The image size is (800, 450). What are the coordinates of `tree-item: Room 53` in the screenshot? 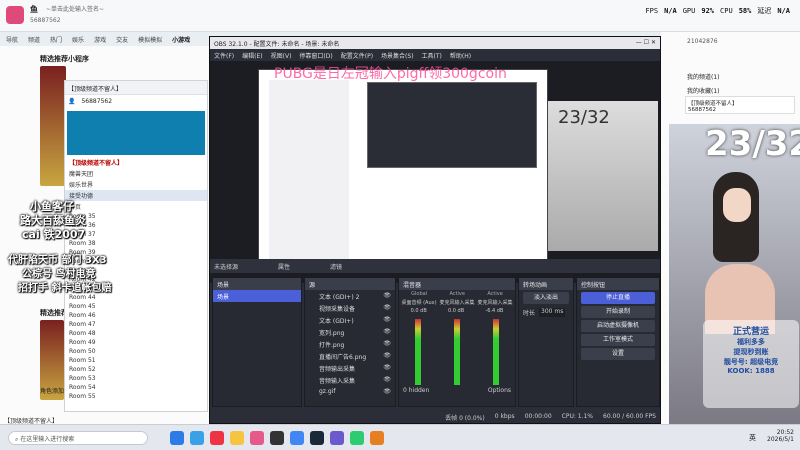 It's located at (136, 378).